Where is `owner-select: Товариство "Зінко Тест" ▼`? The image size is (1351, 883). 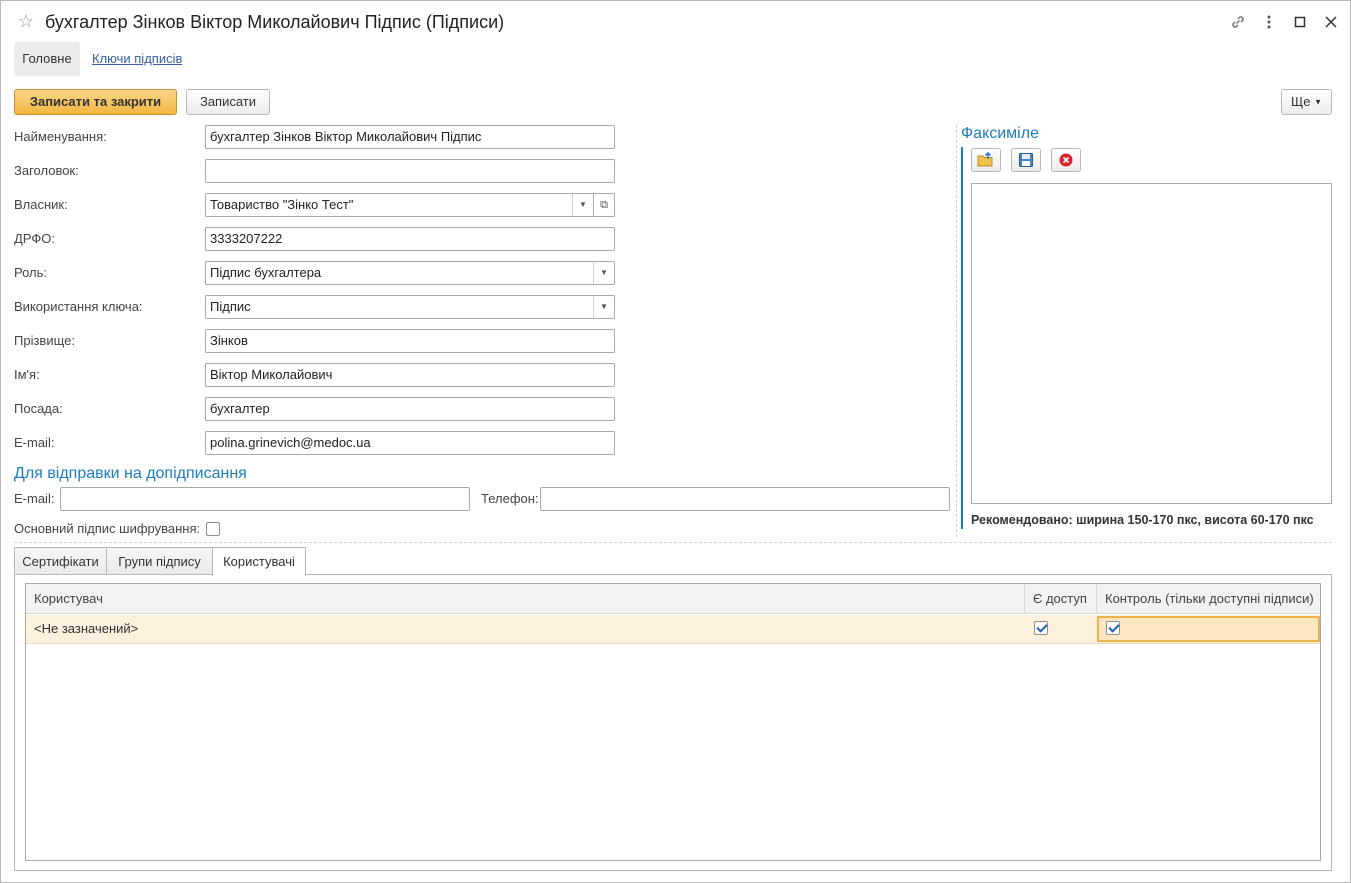 owner-select: Товариство "Зінко Тест" ▼ is located at coordinates (399, 205).